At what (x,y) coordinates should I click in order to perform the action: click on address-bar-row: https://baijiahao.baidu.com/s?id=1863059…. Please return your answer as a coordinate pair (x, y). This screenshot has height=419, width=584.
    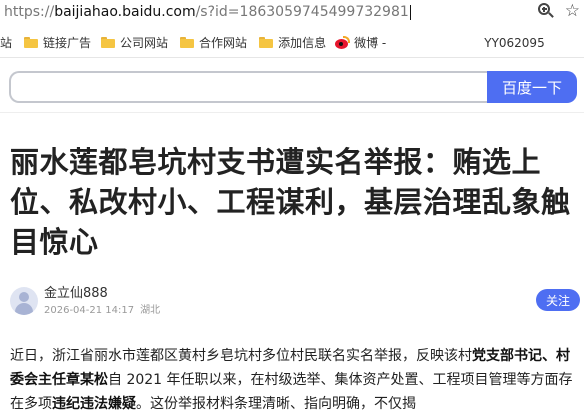
    Looking at the image, I should click on (292, 12).